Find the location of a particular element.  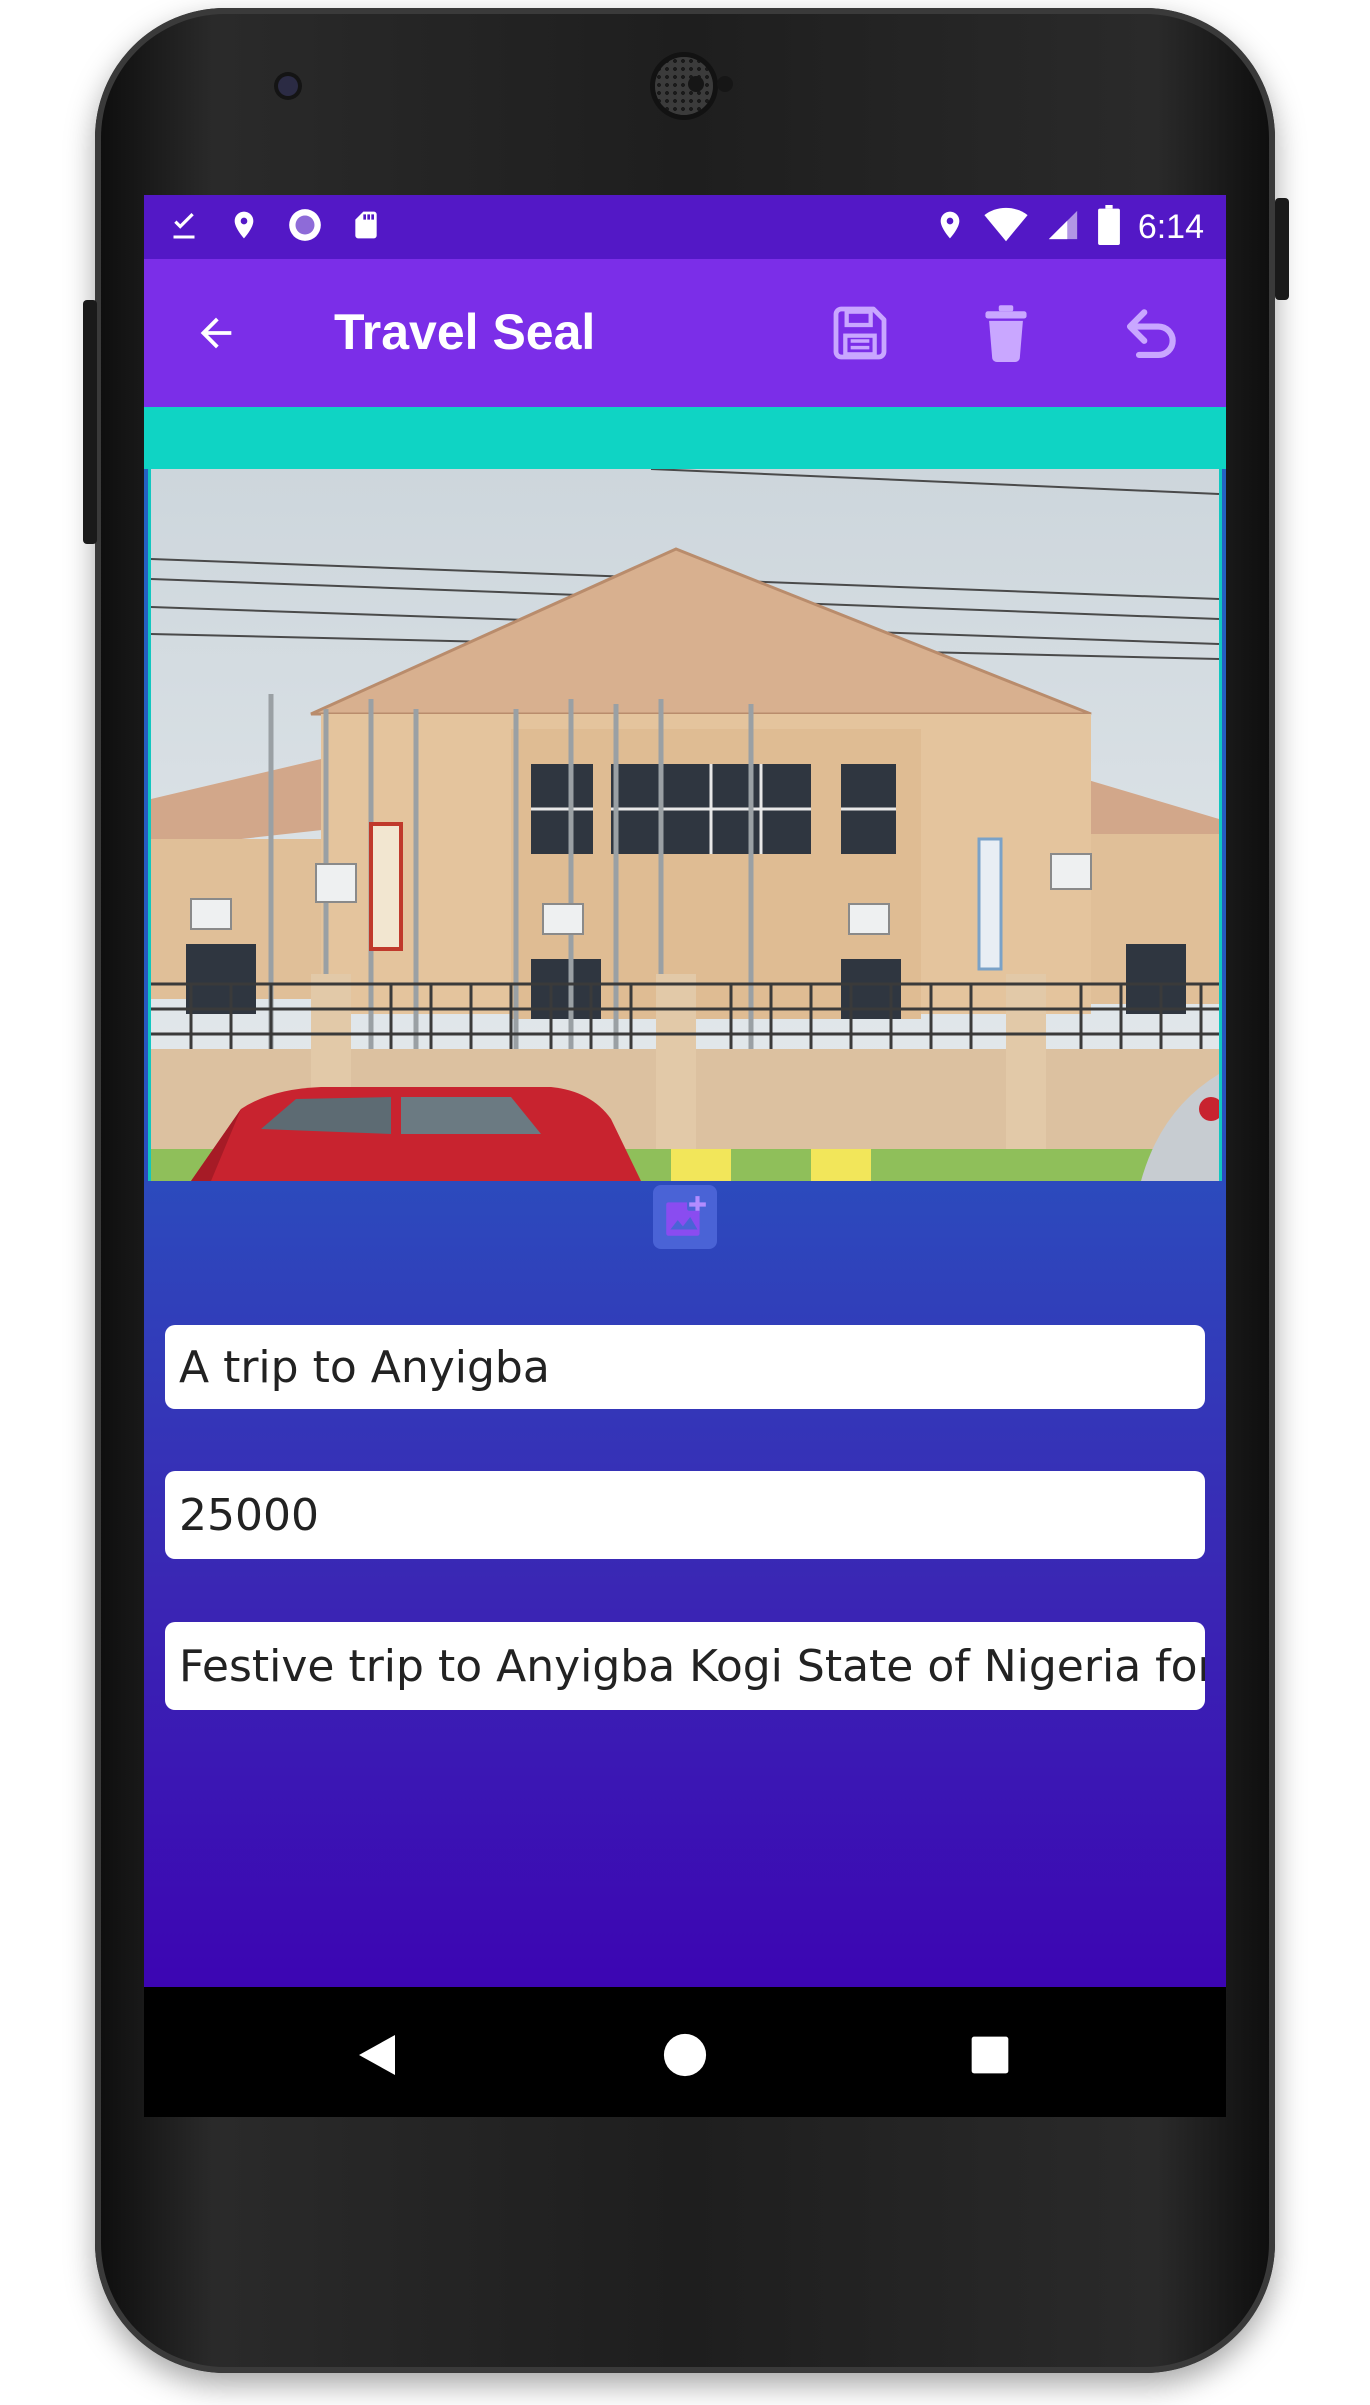

add-photo-button is located at coordinates (685, 1217).